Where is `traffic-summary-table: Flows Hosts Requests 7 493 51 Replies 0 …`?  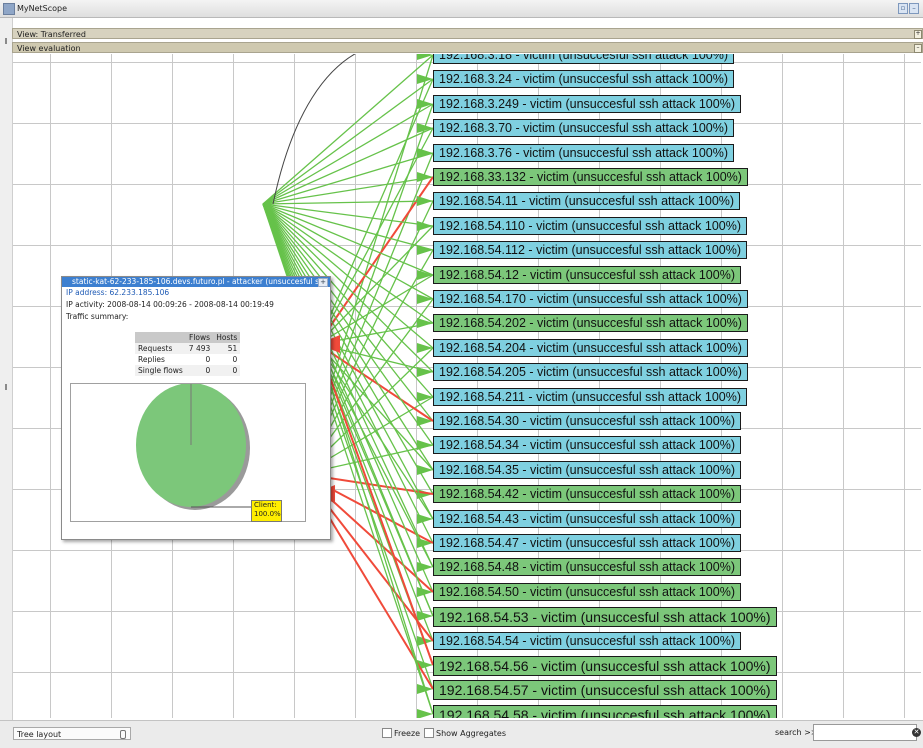
traffic-summary-table: Flows Hosts Requests 7 493 51 Replies 0 … is located at coordinates (188, 354).